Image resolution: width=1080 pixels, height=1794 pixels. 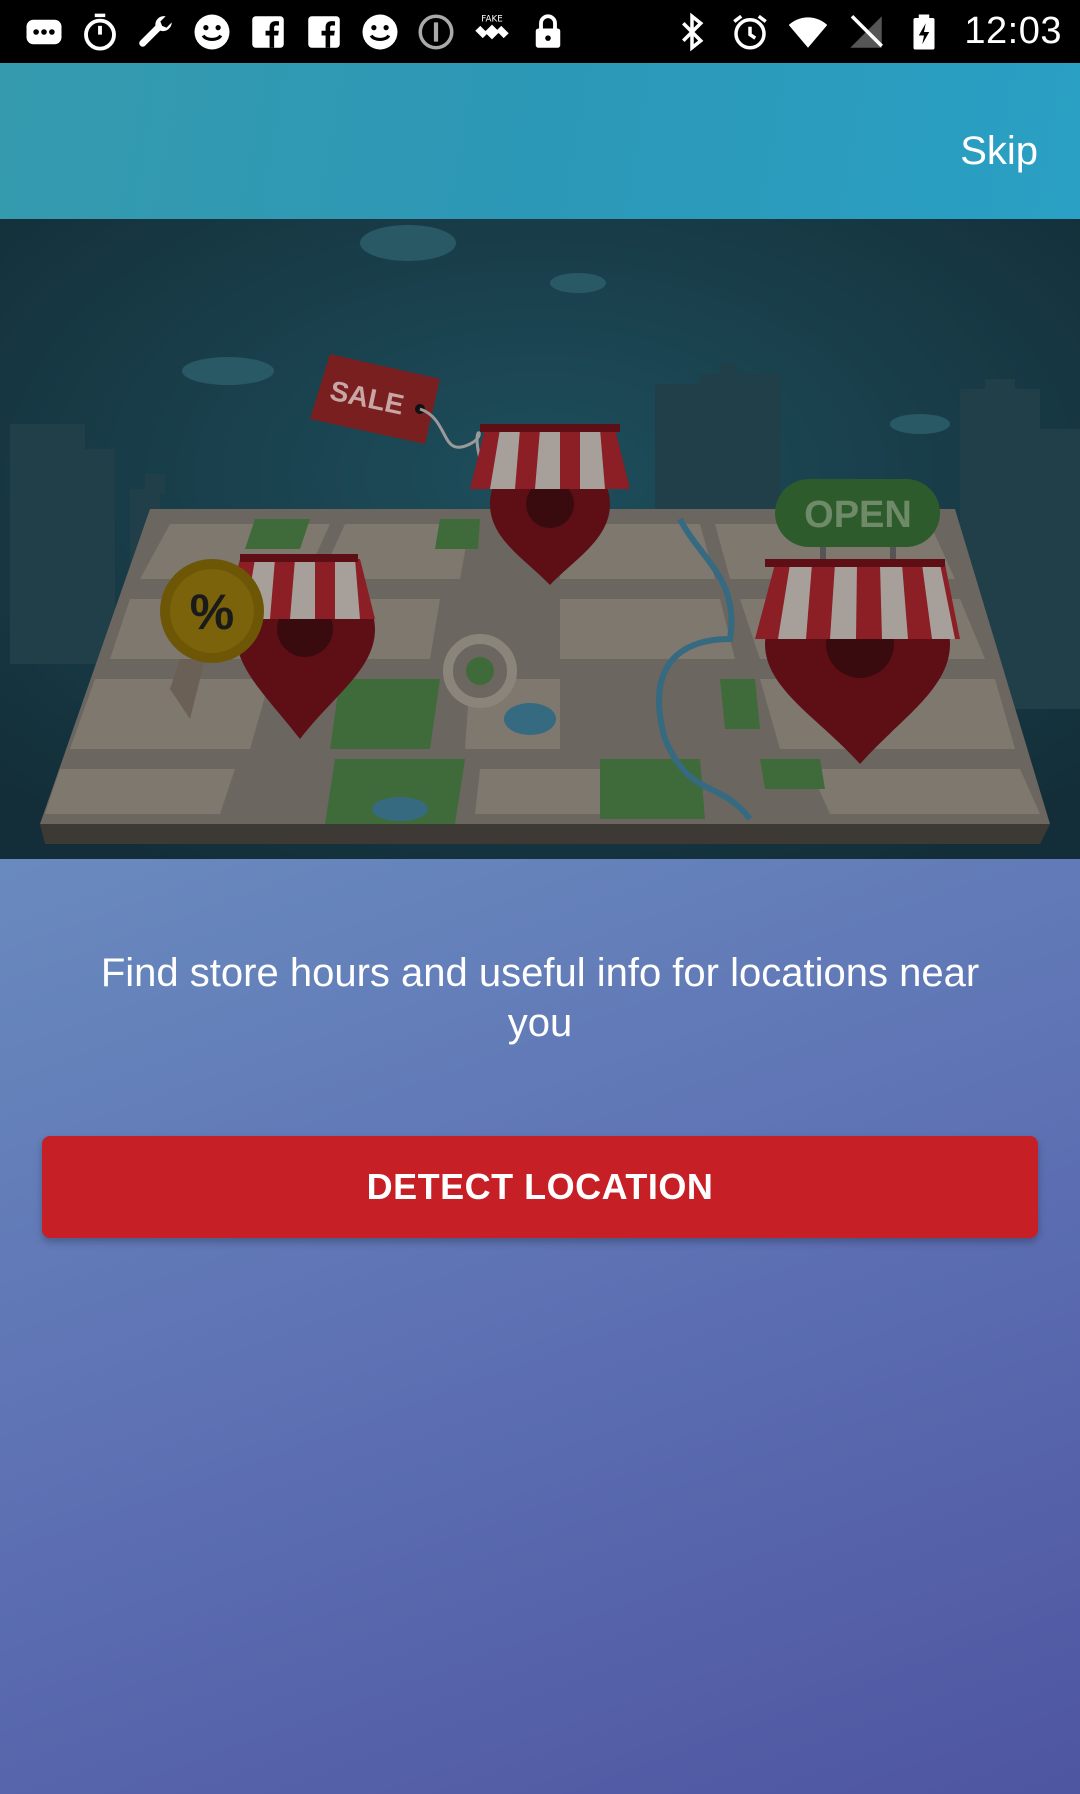 I want to click on app-bar: Skip, so click(x=540, y=141).